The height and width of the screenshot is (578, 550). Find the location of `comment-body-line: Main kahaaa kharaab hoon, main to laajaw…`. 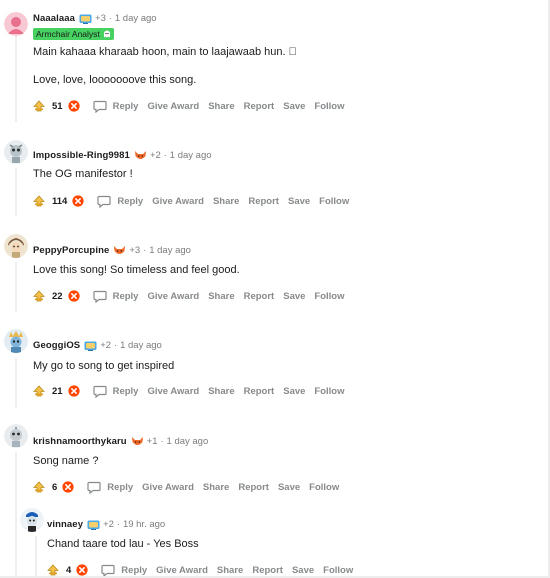

comment-body-line: Main kahaaa kharaab hoon, main to laajaw… is located at coordinates (165, 52).